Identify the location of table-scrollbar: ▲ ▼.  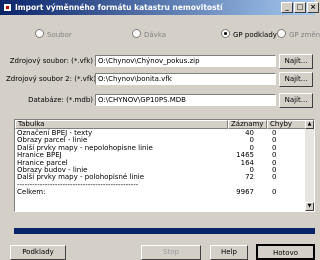
(309, 165).